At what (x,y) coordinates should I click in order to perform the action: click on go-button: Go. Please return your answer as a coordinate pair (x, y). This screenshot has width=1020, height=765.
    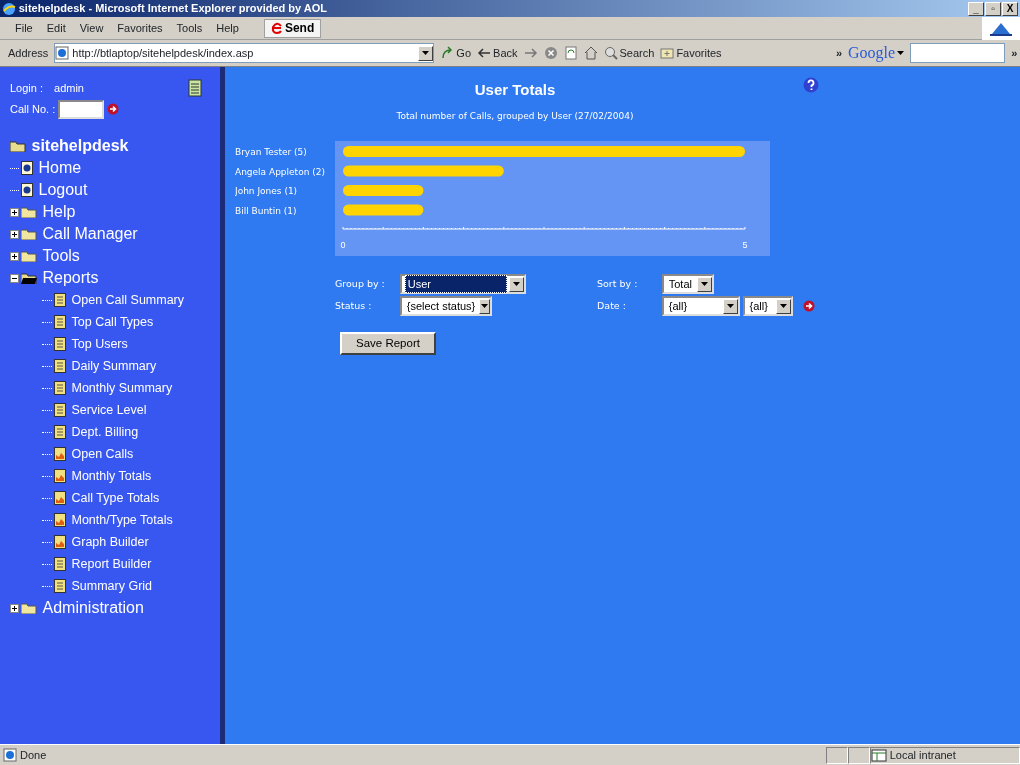
    Looking at the image, I should click on (456, 53).